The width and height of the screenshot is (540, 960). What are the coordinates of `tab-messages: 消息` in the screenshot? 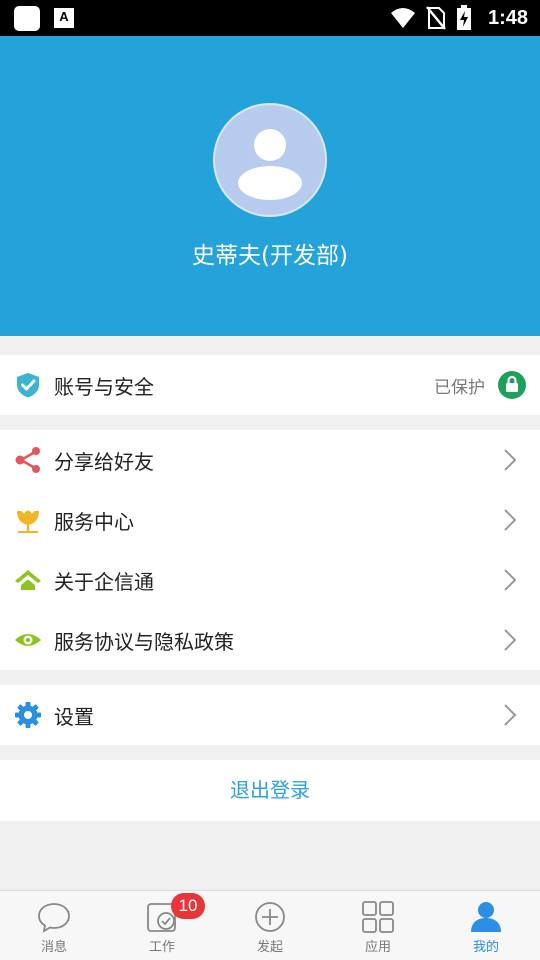 It's located at (54, 925).